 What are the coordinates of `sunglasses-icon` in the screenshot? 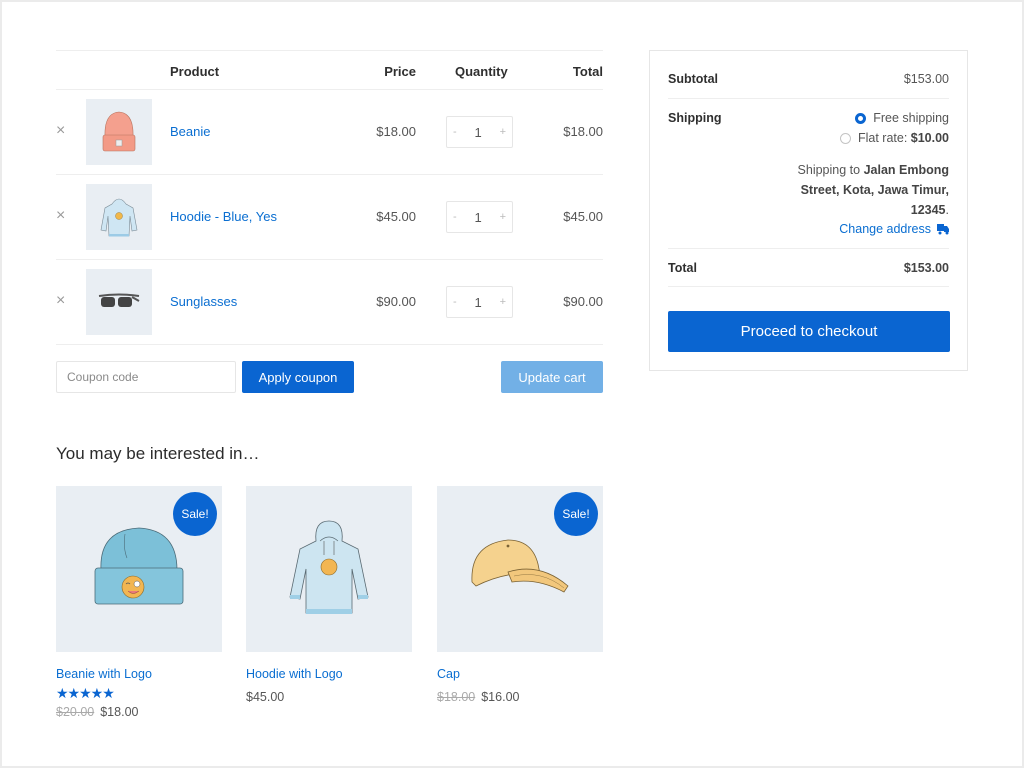 It's located at (119, 300).